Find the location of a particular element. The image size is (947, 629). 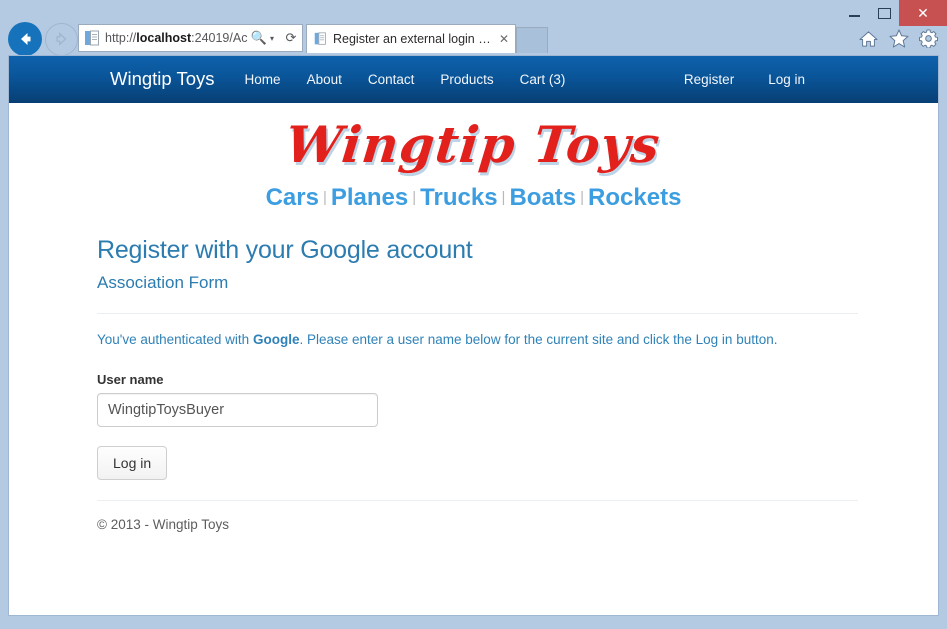

browser-navigation-buttons is located at coordinates (43, 39).